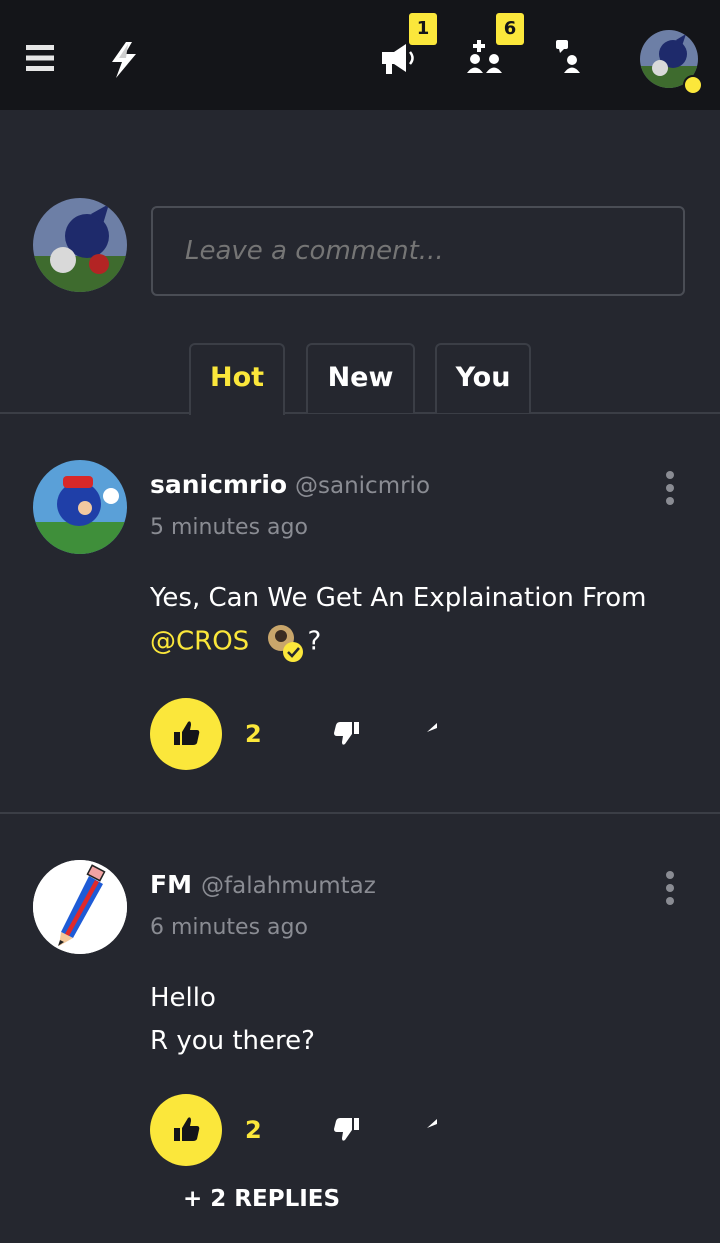  Describe the element at coordinates (199, 642) in the screenshot. I see `mention-link: @CROS` at that location.